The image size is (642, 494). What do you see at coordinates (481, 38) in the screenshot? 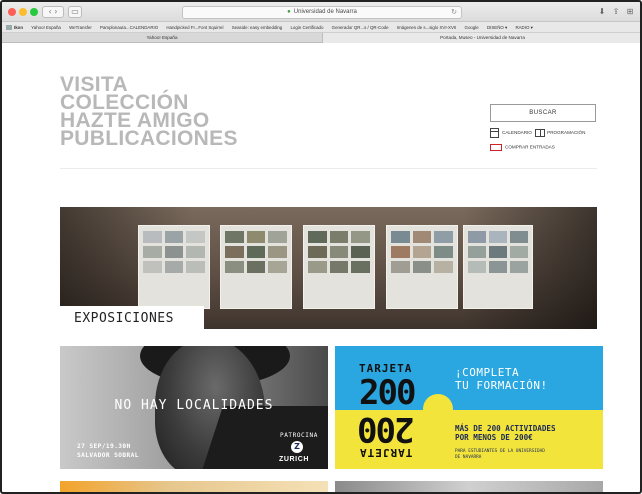
I see `tab-museo: Portada, Museo - Universidad de Navarra` at bounding box center [481, 38].